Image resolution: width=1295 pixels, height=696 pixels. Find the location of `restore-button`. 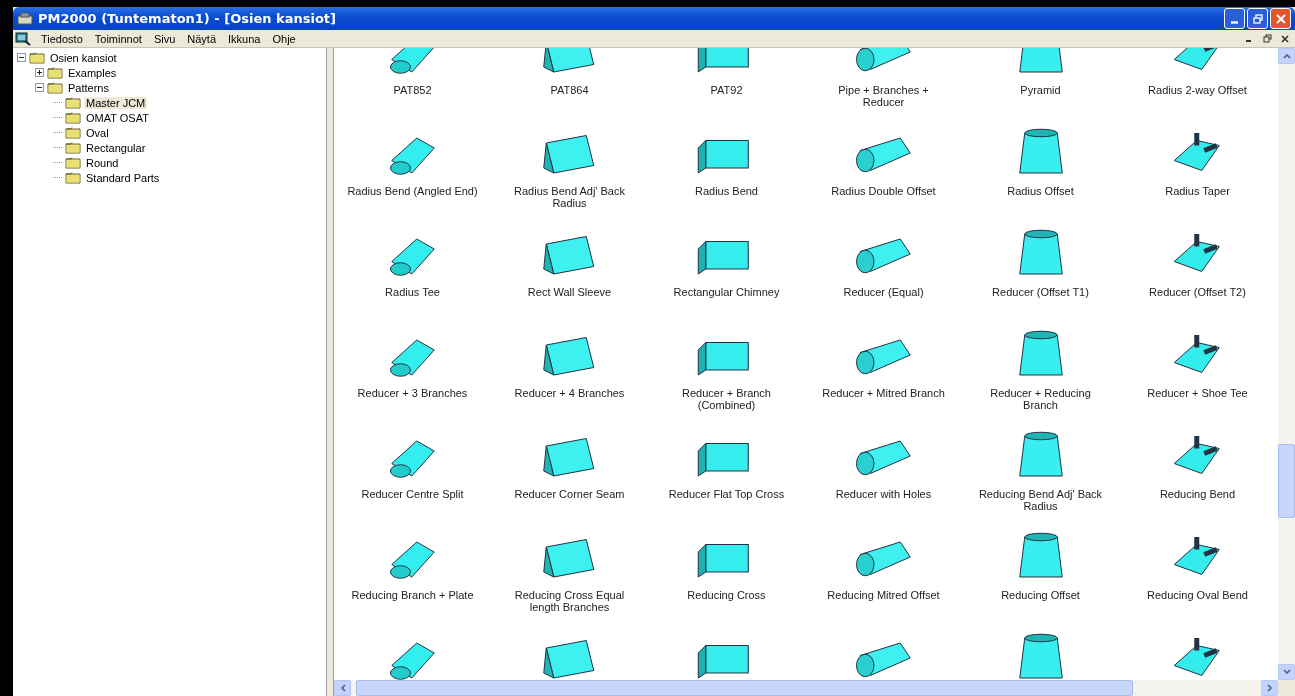

restore-button is located at coordinates (1257, 18).